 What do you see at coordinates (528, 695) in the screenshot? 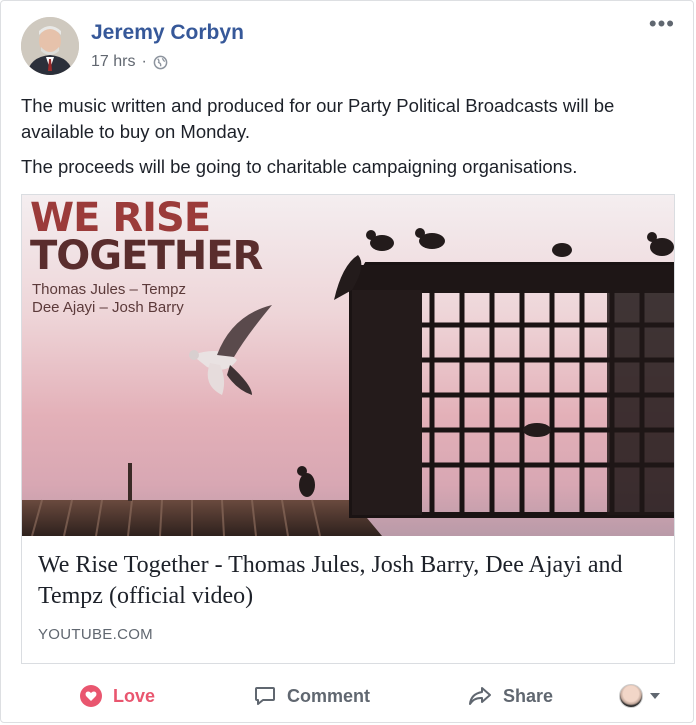
I see `share-label: Share` at bounding box center [528, 695].